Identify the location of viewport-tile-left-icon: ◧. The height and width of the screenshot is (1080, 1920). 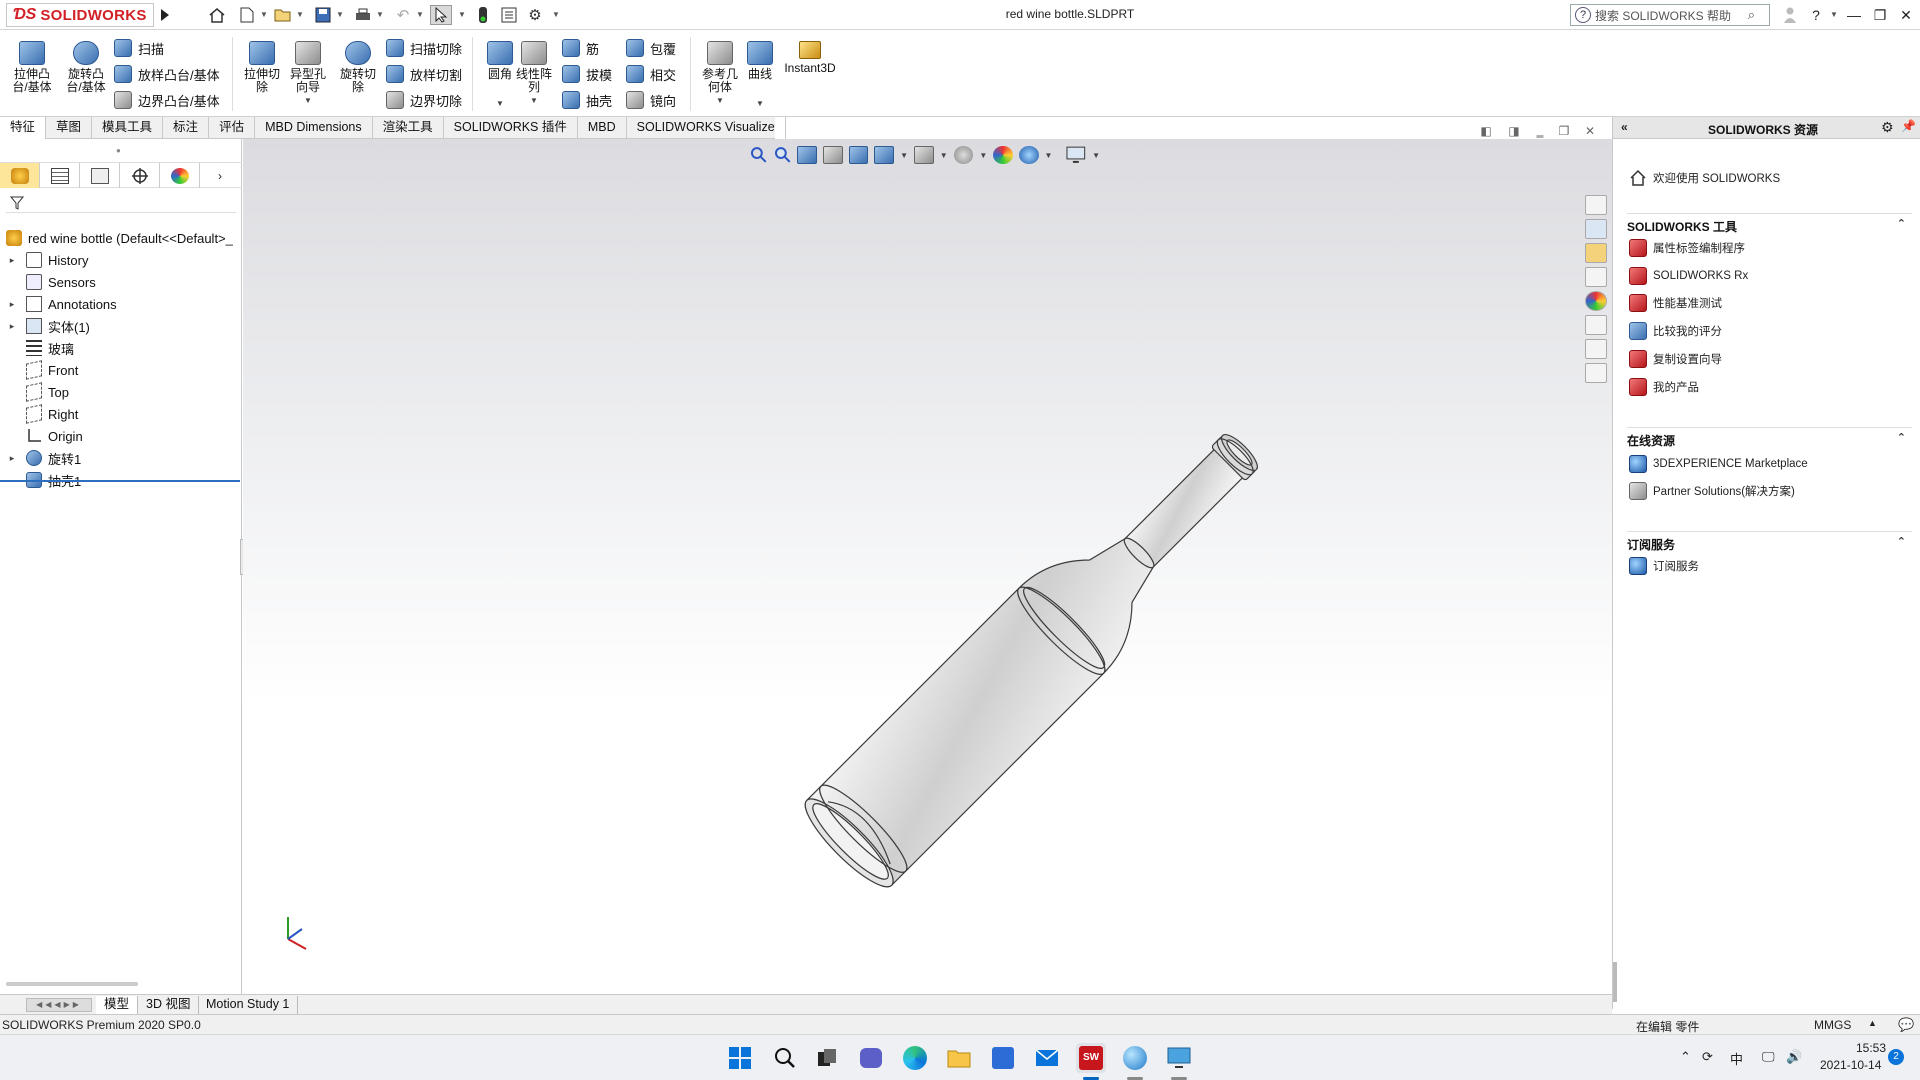
(1486, 132).